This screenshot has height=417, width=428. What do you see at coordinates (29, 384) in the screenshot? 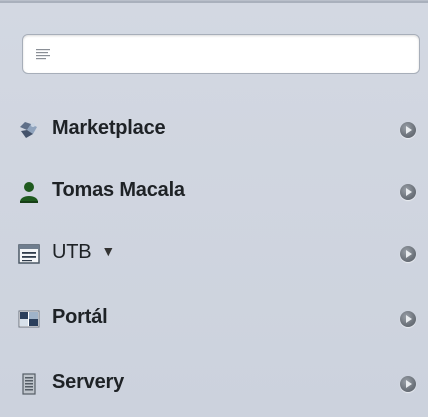
I see `server-icon` at bounding box center [29, 384].